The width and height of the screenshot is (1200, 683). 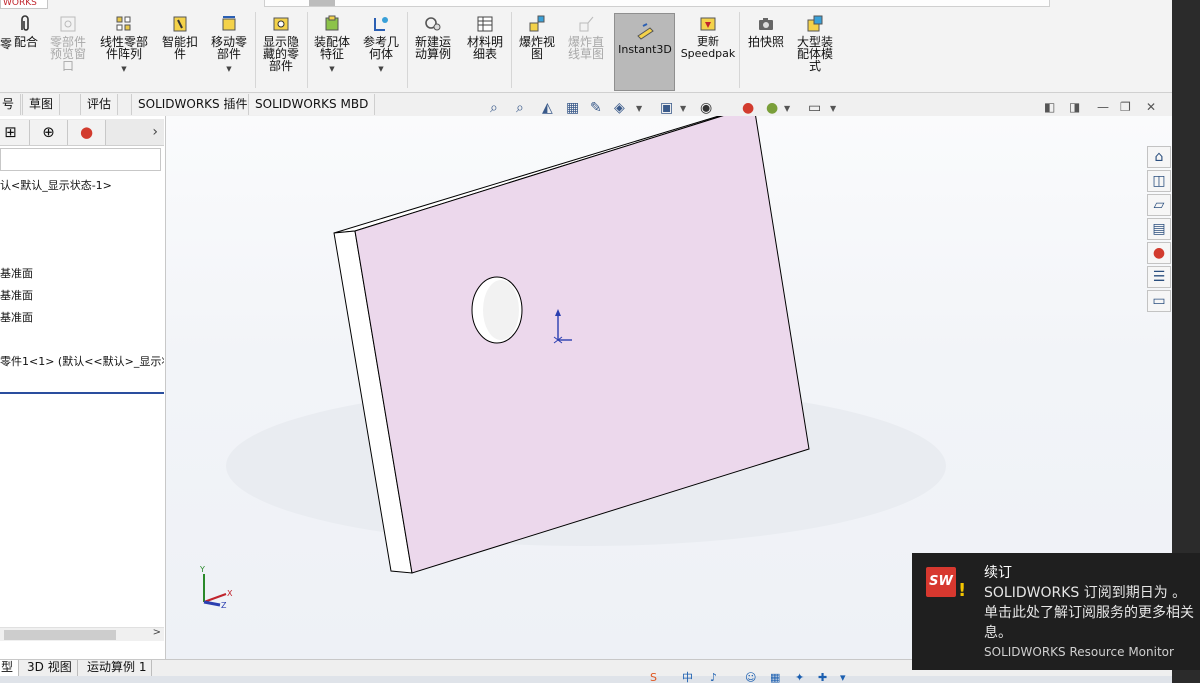 I want to click on tray-icon: ✚, so click(x=822, y=677).